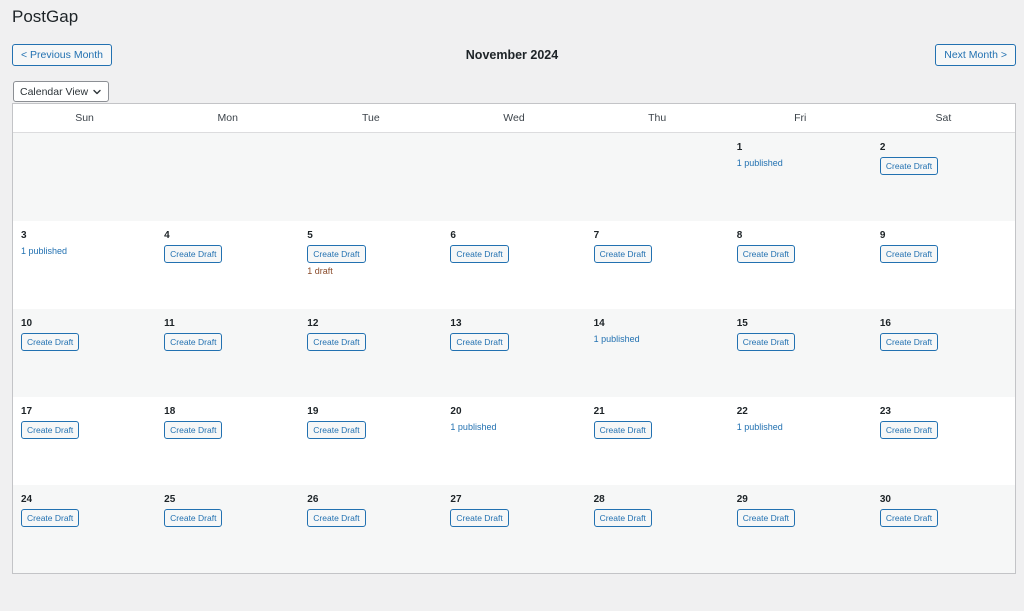  What do you see at coordinates (227, 118) in the screenshot?
I see `weekday-label: Mon` at bounding box center [227, 118].